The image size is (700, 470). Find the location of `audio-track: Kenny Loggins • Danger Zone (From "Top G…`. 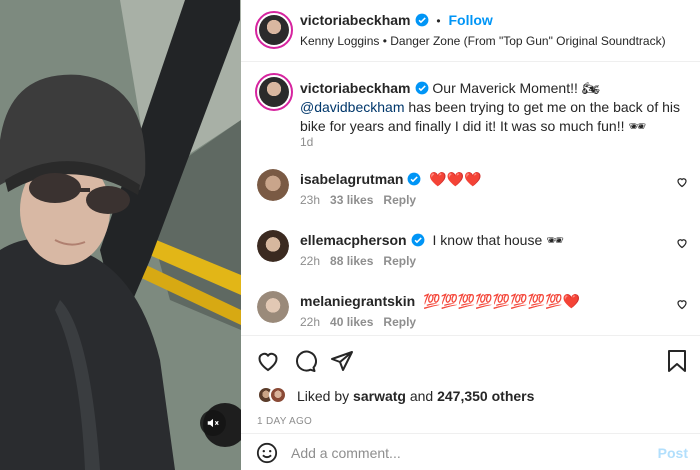

audio-track: Kenny Loggins • Danger Zone (From "Top G… is located at coordinates (483, 41).